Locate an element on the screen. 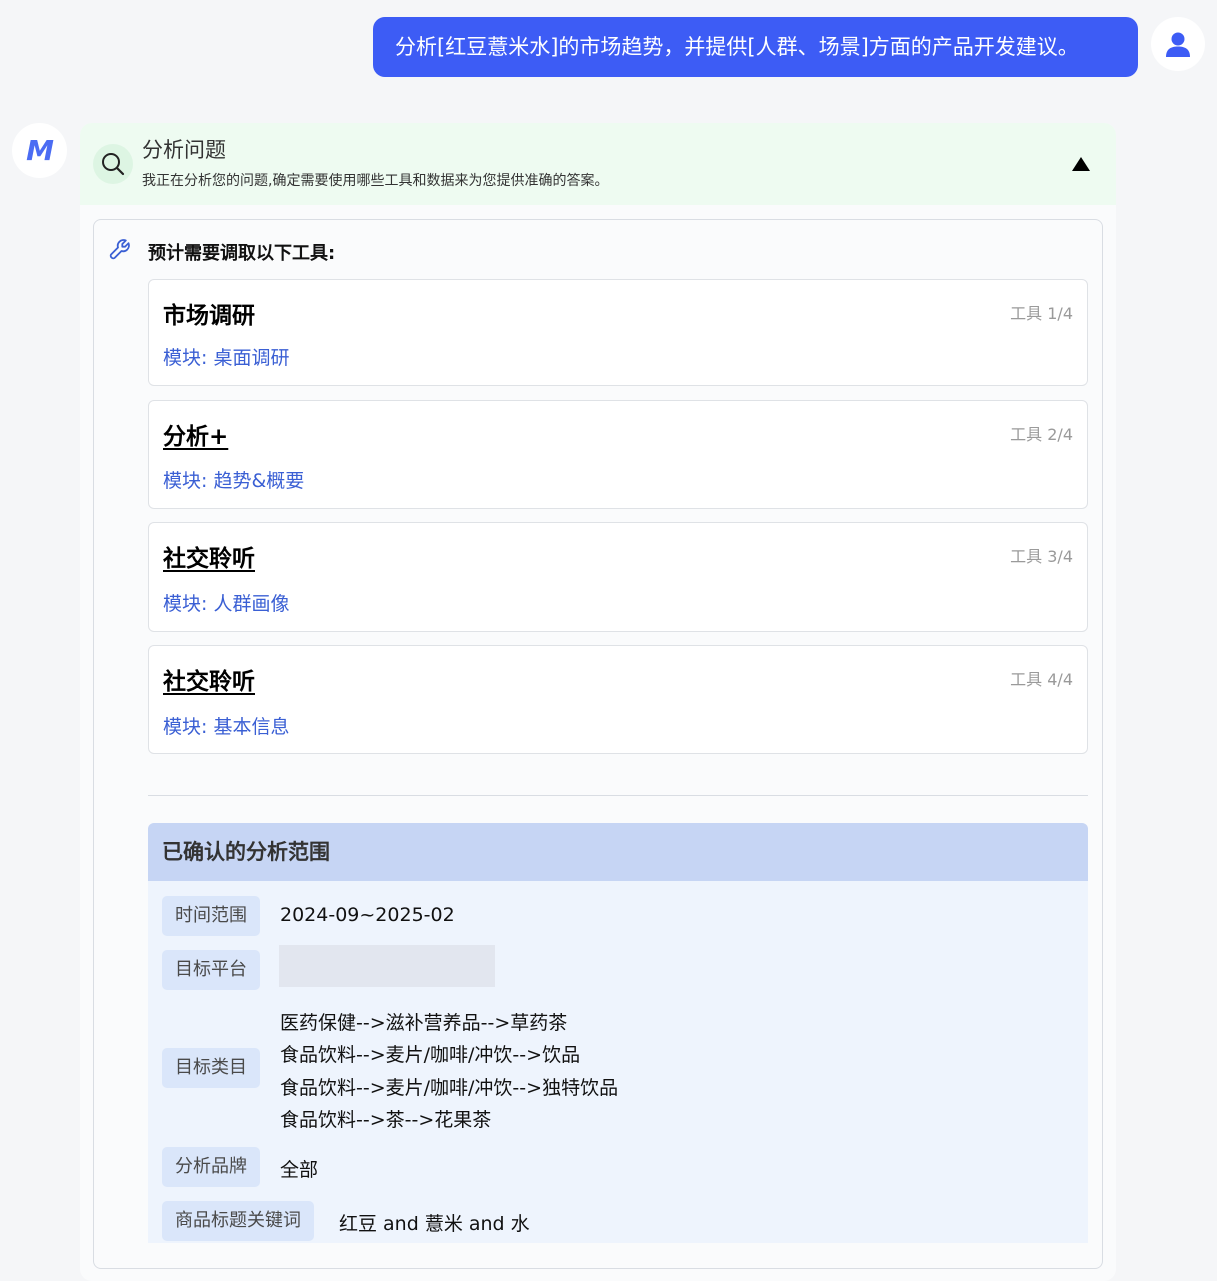 This screenshot has height=1281, width=1217. panel-subtitle: 我正在分析您的问题,确定需要使用哪些工具和数据来为您提供准确的答案。 is located at coordinates (375, 181).